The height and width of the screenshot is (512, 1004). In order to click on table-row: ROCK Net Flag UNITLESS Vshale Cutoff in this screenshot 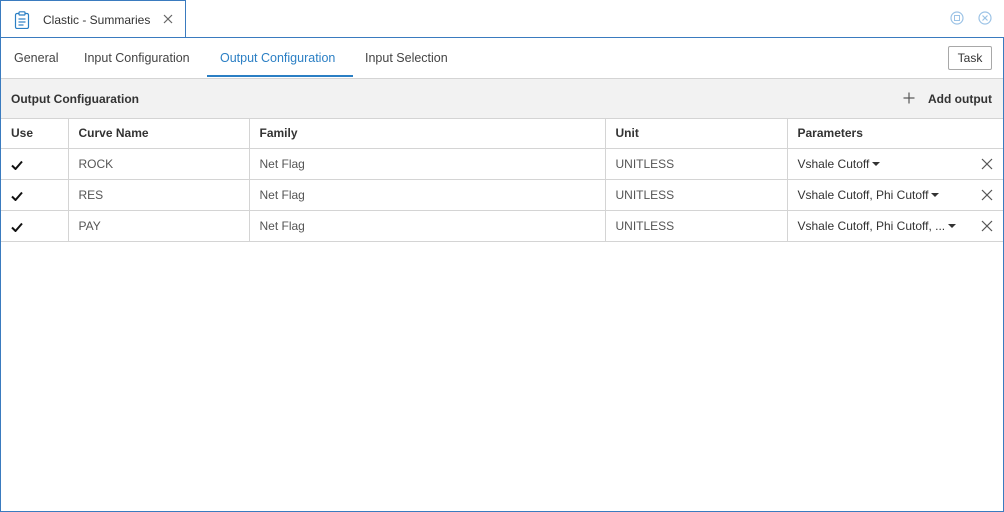, I will do `click(502, 164)`.